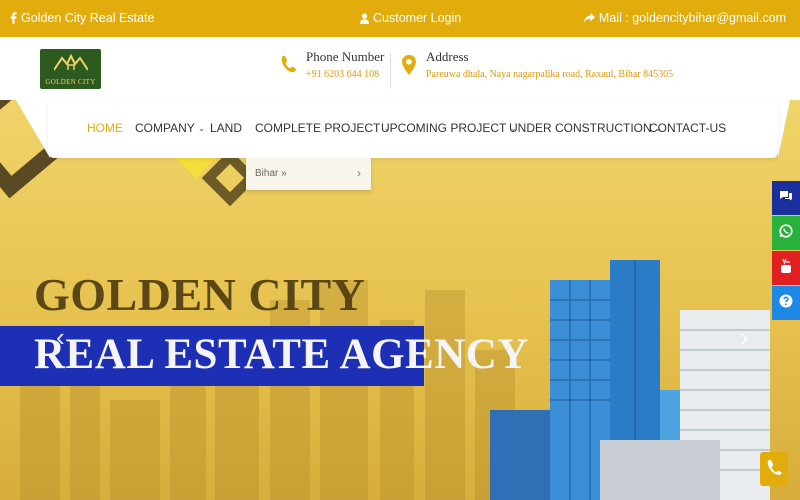  I want to click on nav-item-label: UPCOMING PROJECT, so click(444, 128).